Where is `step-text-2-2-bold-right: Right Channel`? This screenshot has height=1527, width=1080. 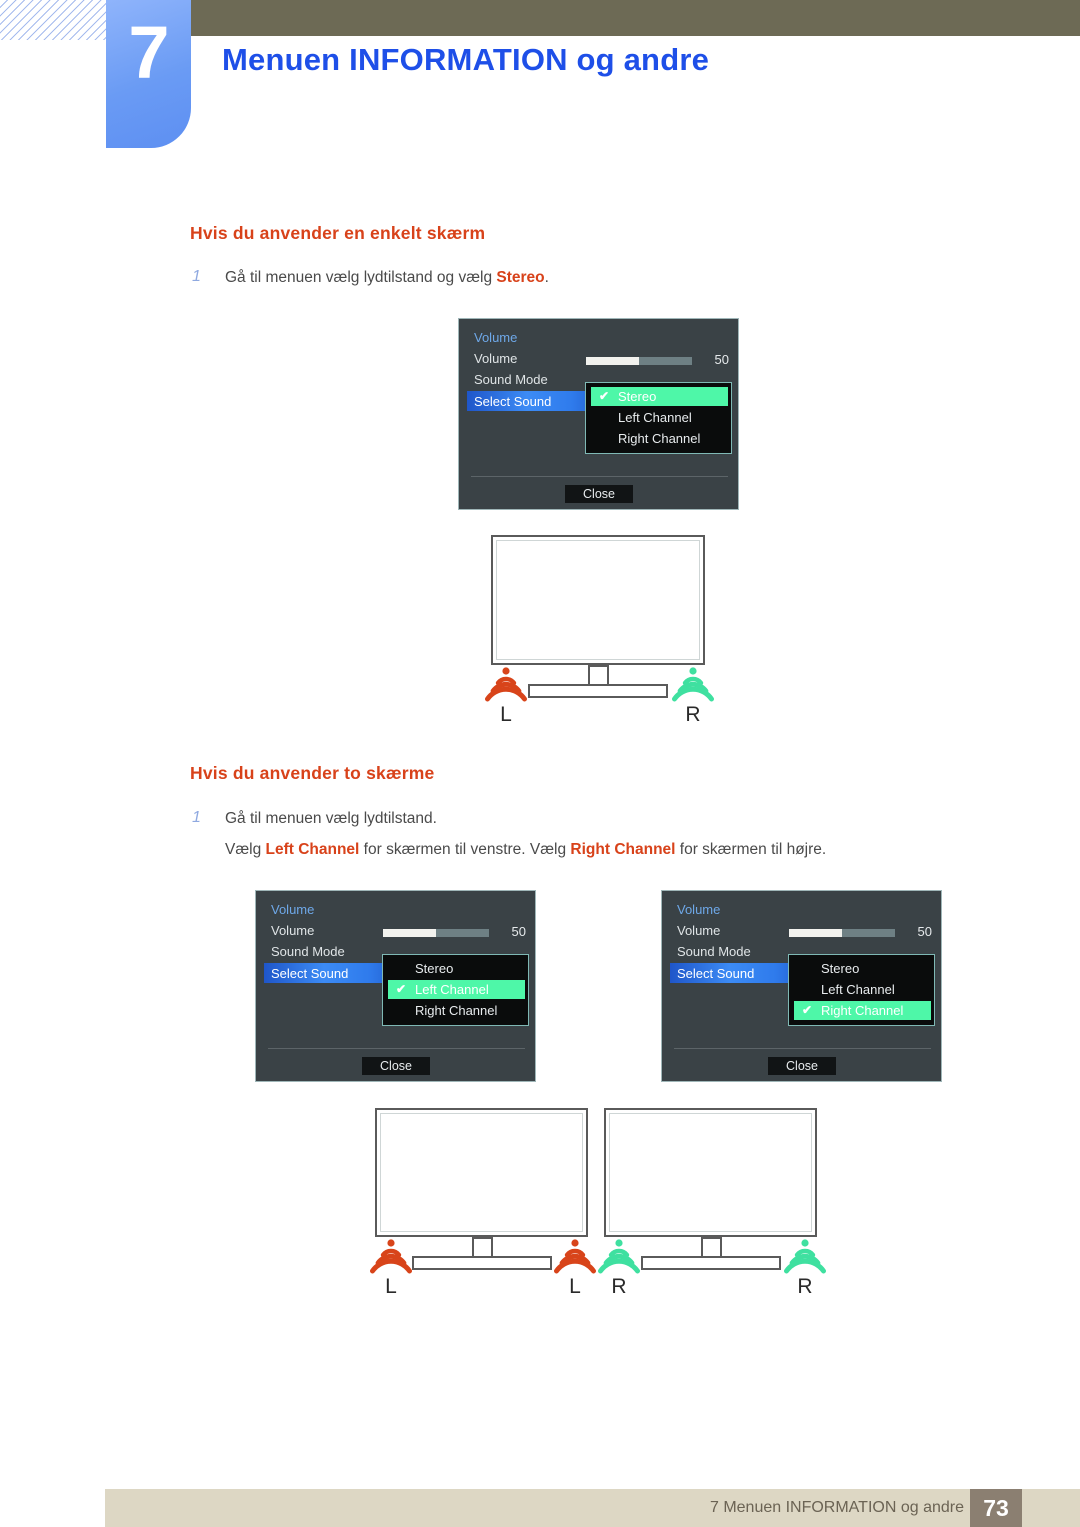 step-text-2-2-bold-right: Right Channel is located at coordinates (623, 849).